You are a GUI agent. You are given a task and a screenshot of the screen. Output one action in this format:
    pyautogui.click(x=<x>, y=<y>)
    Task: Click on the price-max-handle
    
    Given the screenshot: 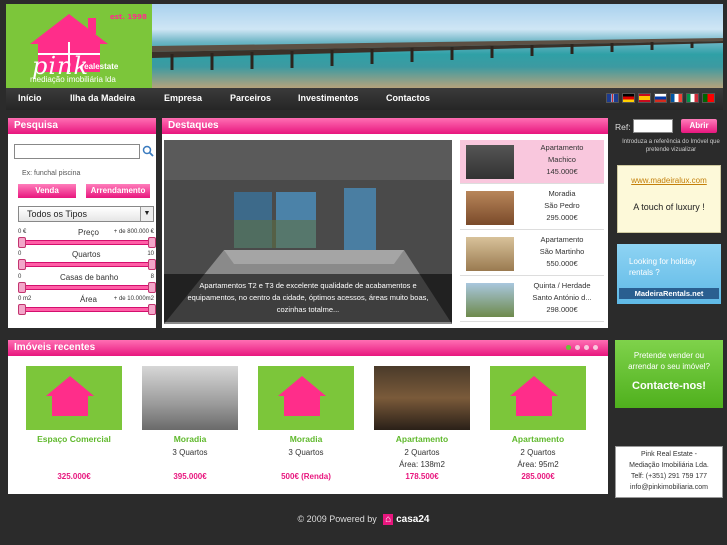 What is the action you would take?
    pyautogui.click(x=152, y=242)
    